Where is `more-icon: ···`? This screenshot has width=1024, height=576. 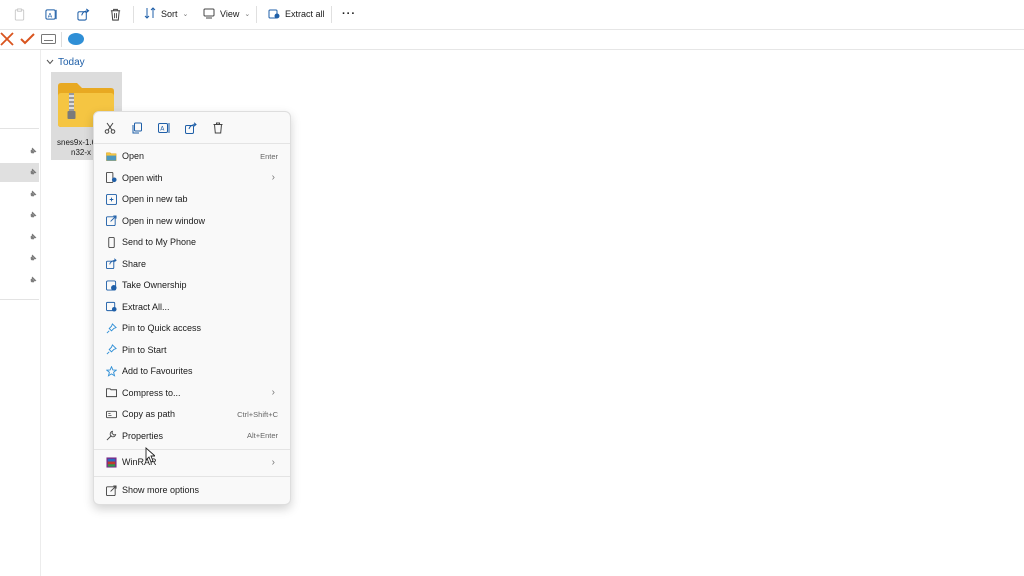
more-icon: ··· is located at coordinates (349, 14).